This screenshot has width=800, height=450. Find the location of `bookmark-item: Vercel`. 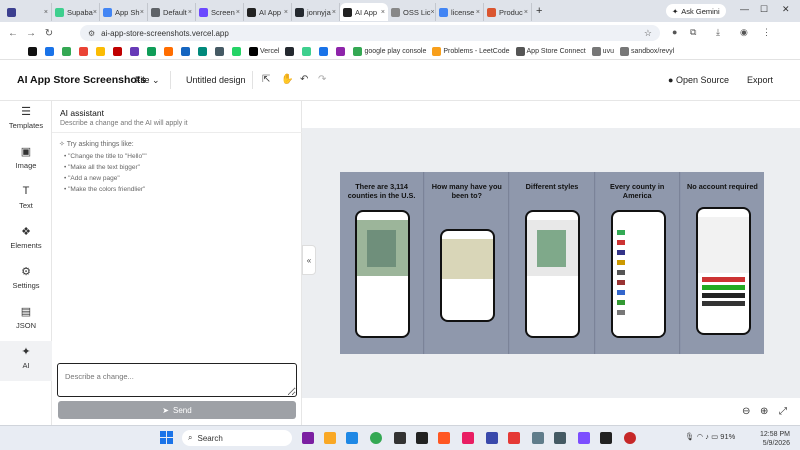

bookmark-item: Vercel is located at coordinates (264, 51).